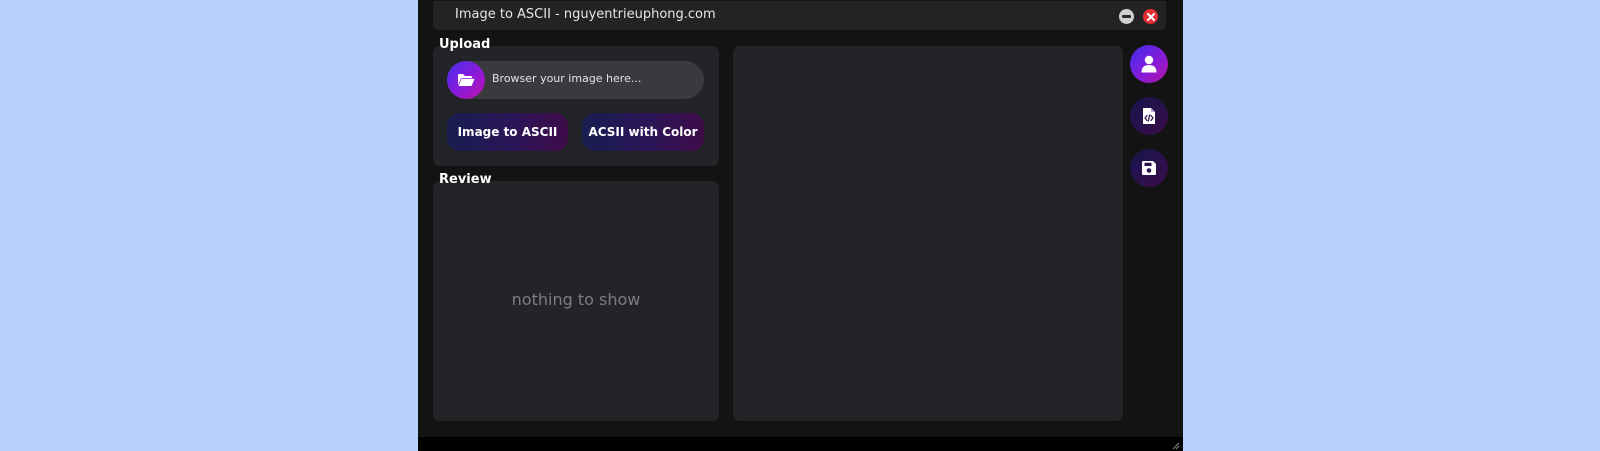 The image size is (1600, 451). What do you see at coordinates (465, 44) in the screenshot?
I see `upload-heading: Upload` at bounding box center [465, 44].